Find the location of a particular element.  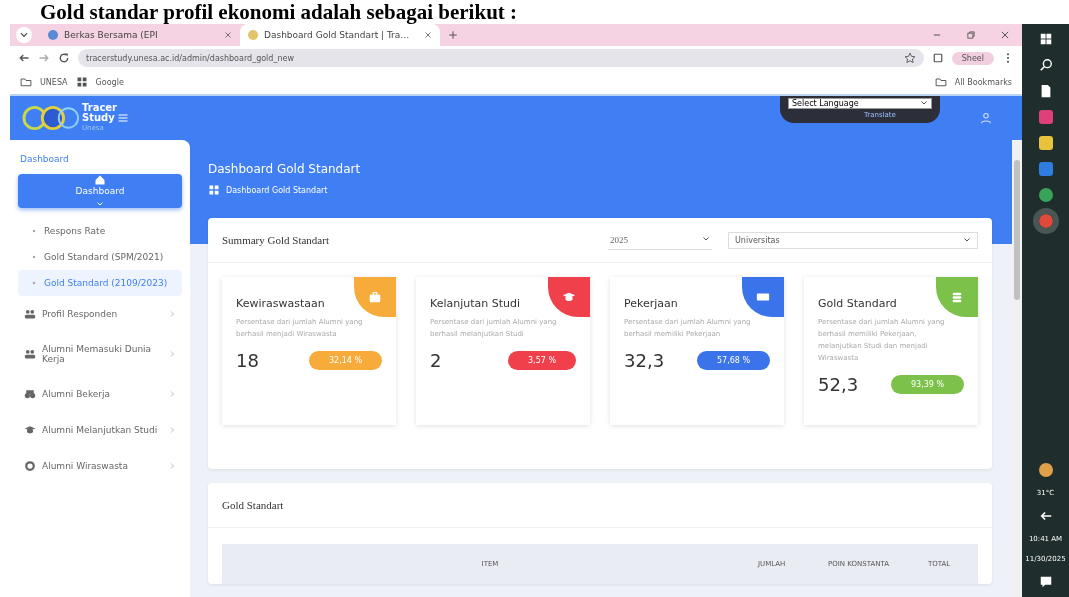

logo-text: Tracer is located at coordinates (100, 108).